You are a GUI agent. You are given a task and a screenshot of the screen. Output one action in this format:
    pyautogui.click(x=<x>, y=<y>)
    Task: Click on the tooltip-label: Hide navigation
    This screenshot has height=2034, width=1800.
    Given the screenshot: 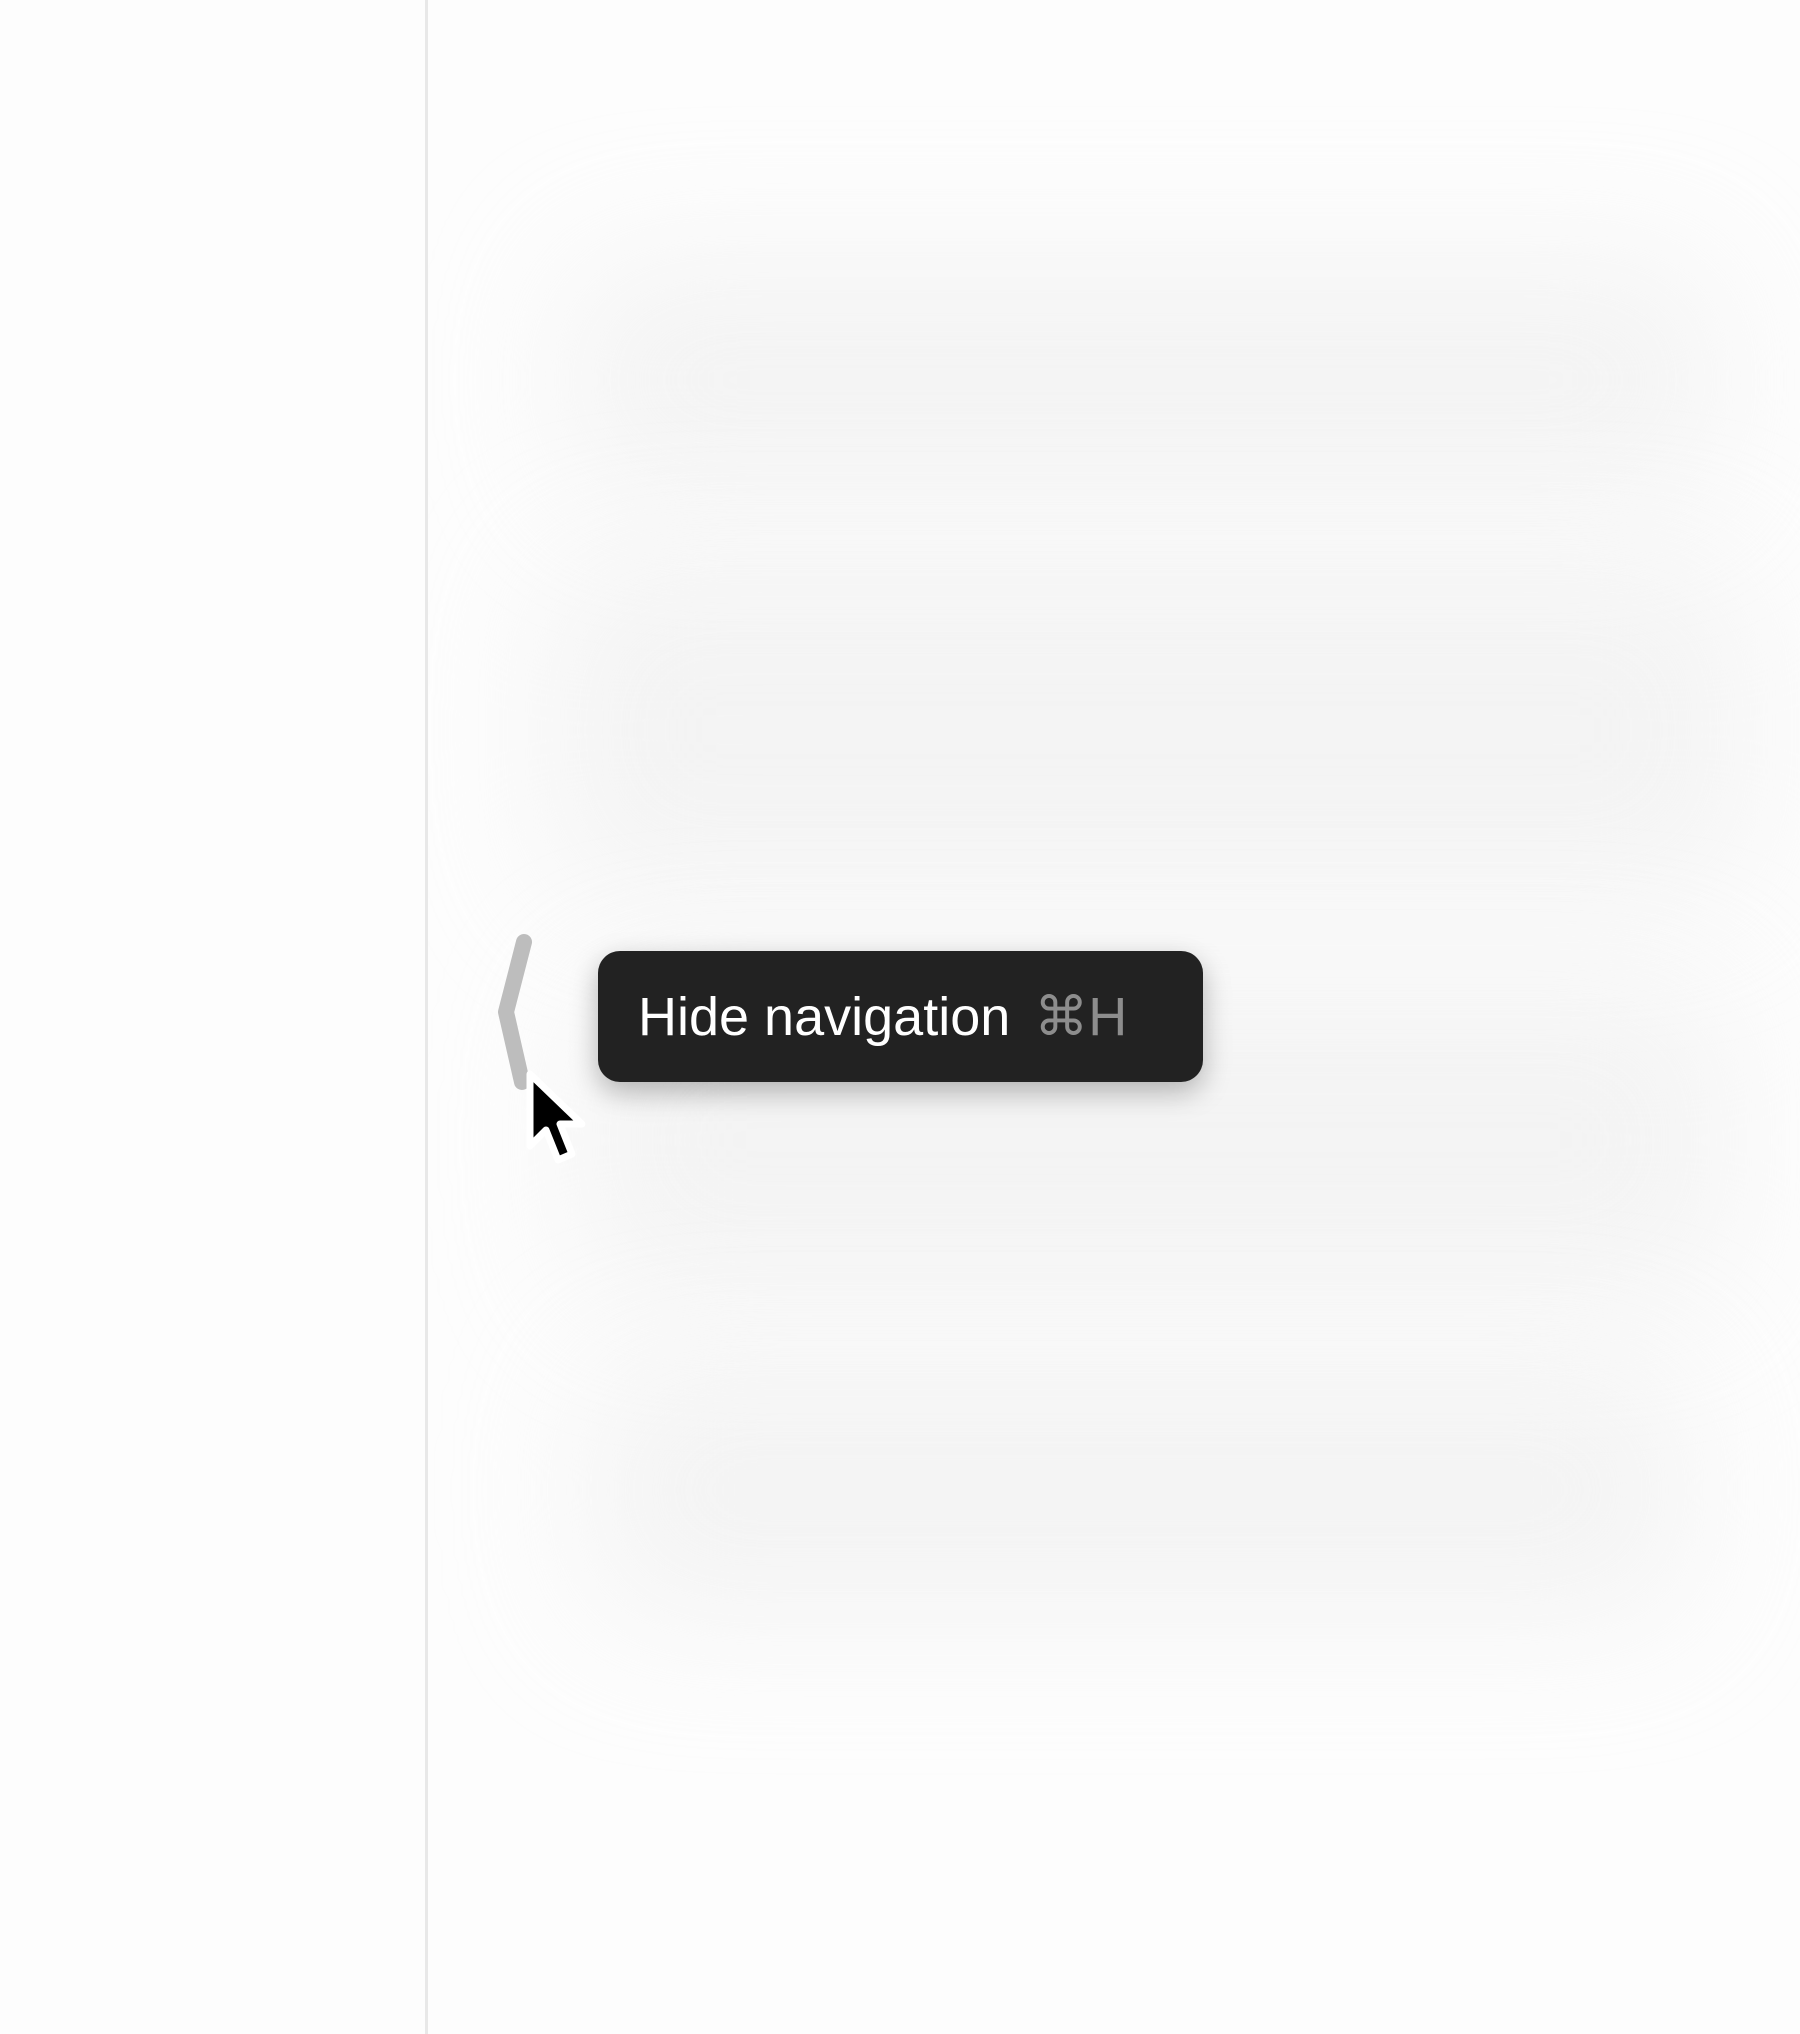 What is the action you would take?
    pyautogui.click(x=824, y=1016)
    